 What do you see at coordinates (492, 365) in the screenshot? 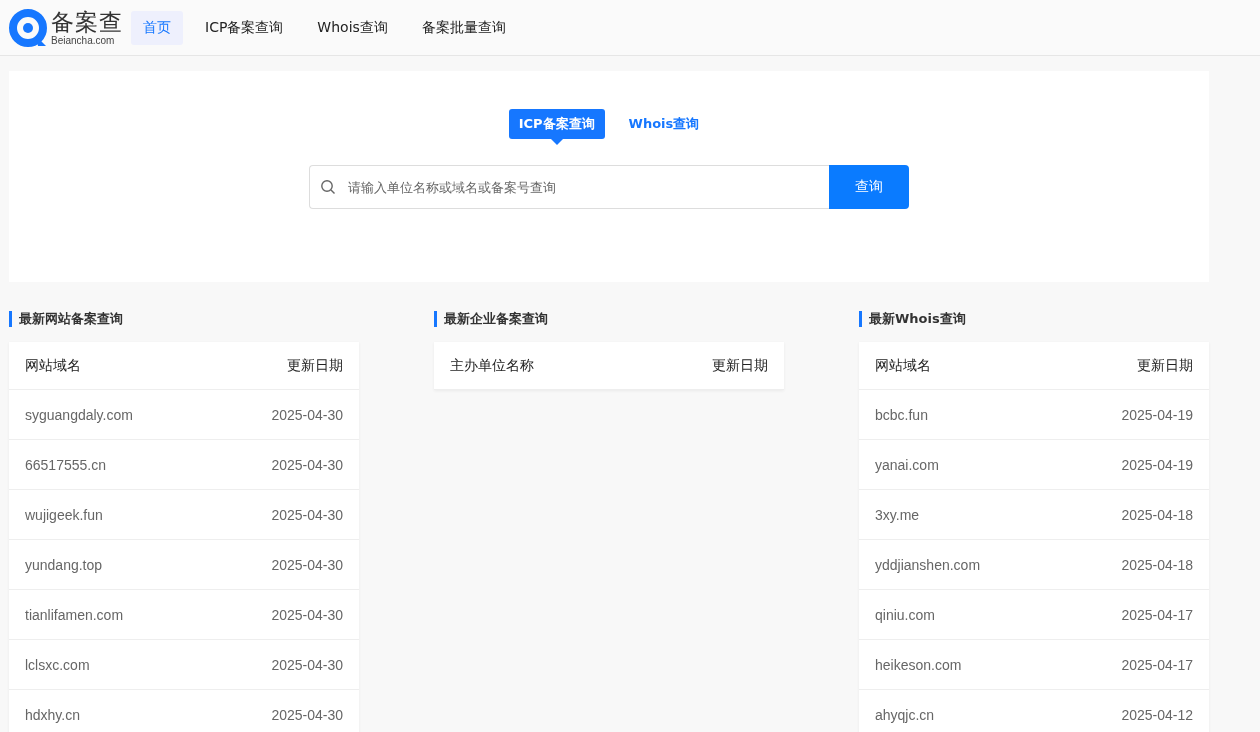
I see `column-header: 主办单位名称` at bounding box center [492, 365].